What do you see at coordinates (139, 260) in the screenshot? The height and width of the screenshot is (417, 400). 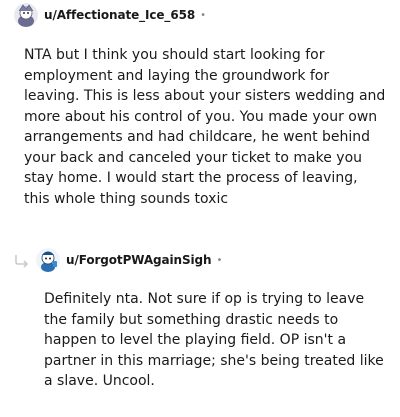 I see `username: u/ForgotPWAgainSigh` at bounding box center [139, 260].